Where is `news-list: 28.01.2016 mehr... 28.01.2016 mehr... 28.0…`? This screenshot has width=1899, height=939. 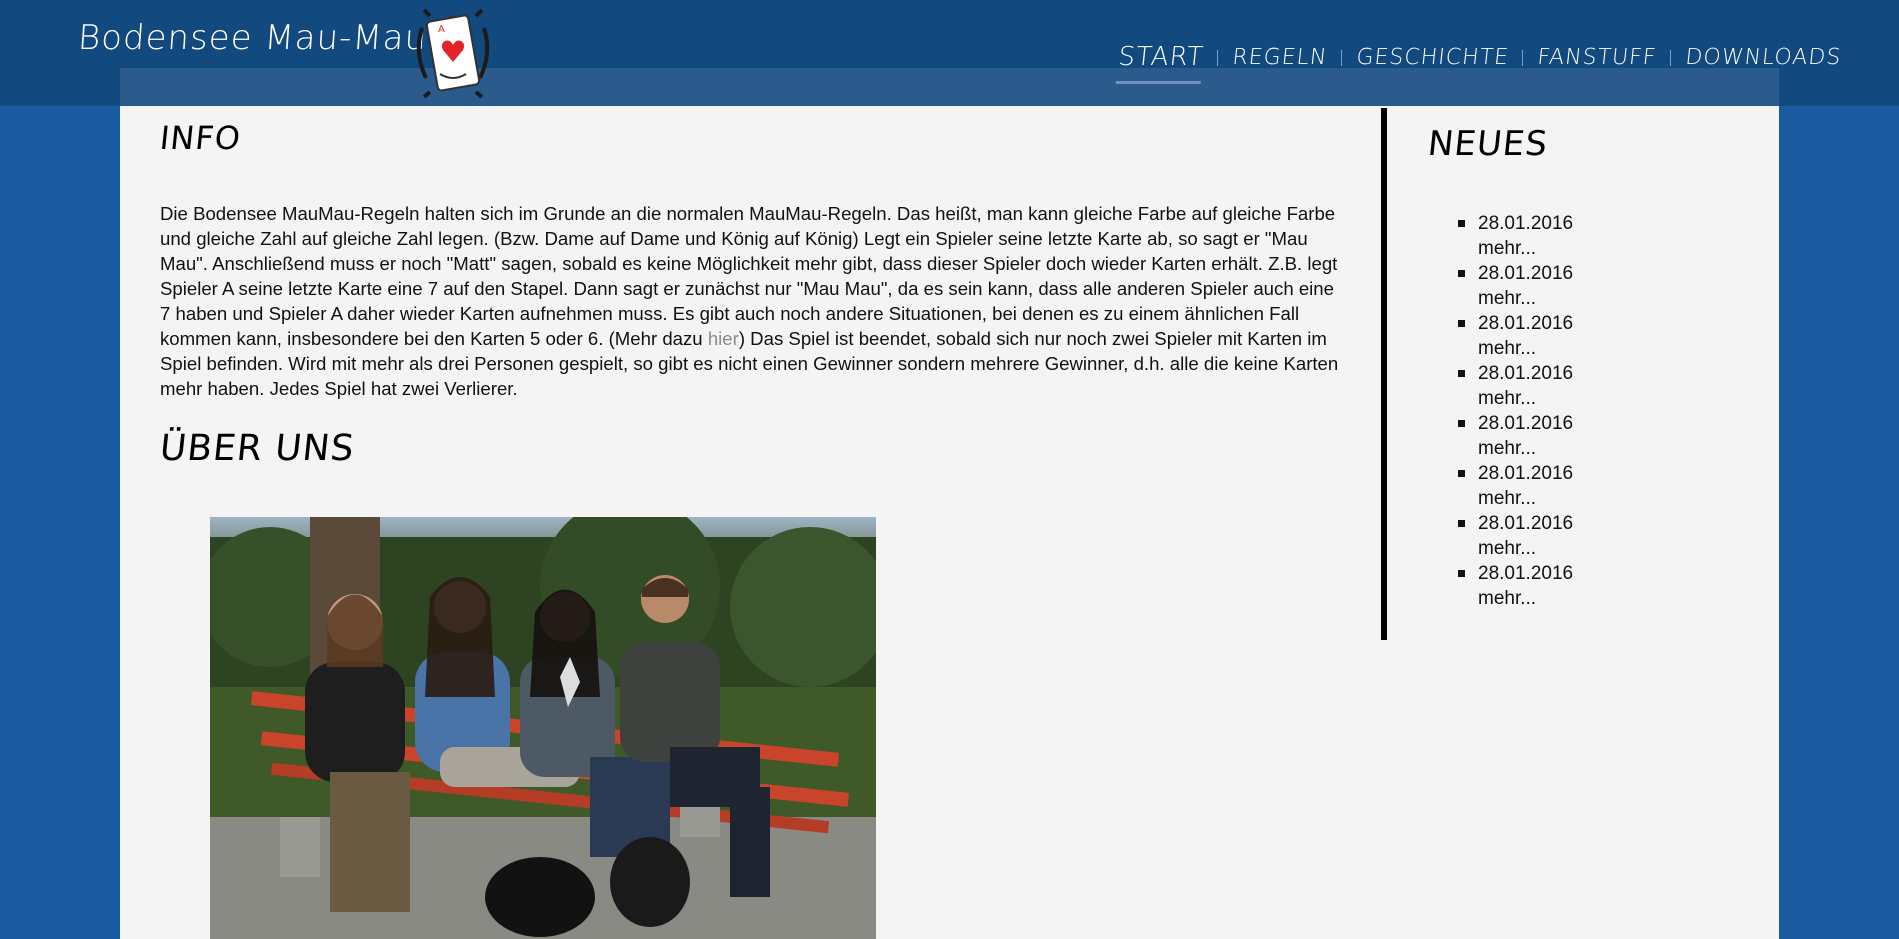
news-list: 28.01.2016 mehr... 28.01.2016 mehr... 28.0… is located at coordinates (1500, 411).